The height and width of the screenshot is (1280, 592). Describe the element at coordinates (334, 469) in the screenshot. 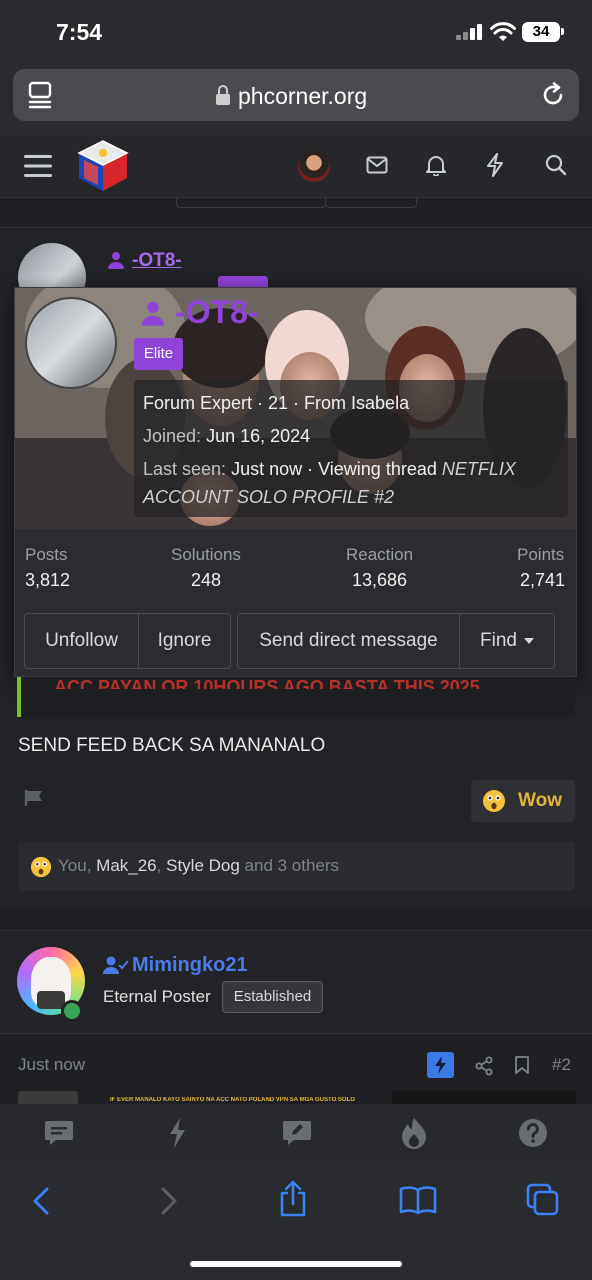

I see `last-seen-value: Just now · Viewing thread` at that location.